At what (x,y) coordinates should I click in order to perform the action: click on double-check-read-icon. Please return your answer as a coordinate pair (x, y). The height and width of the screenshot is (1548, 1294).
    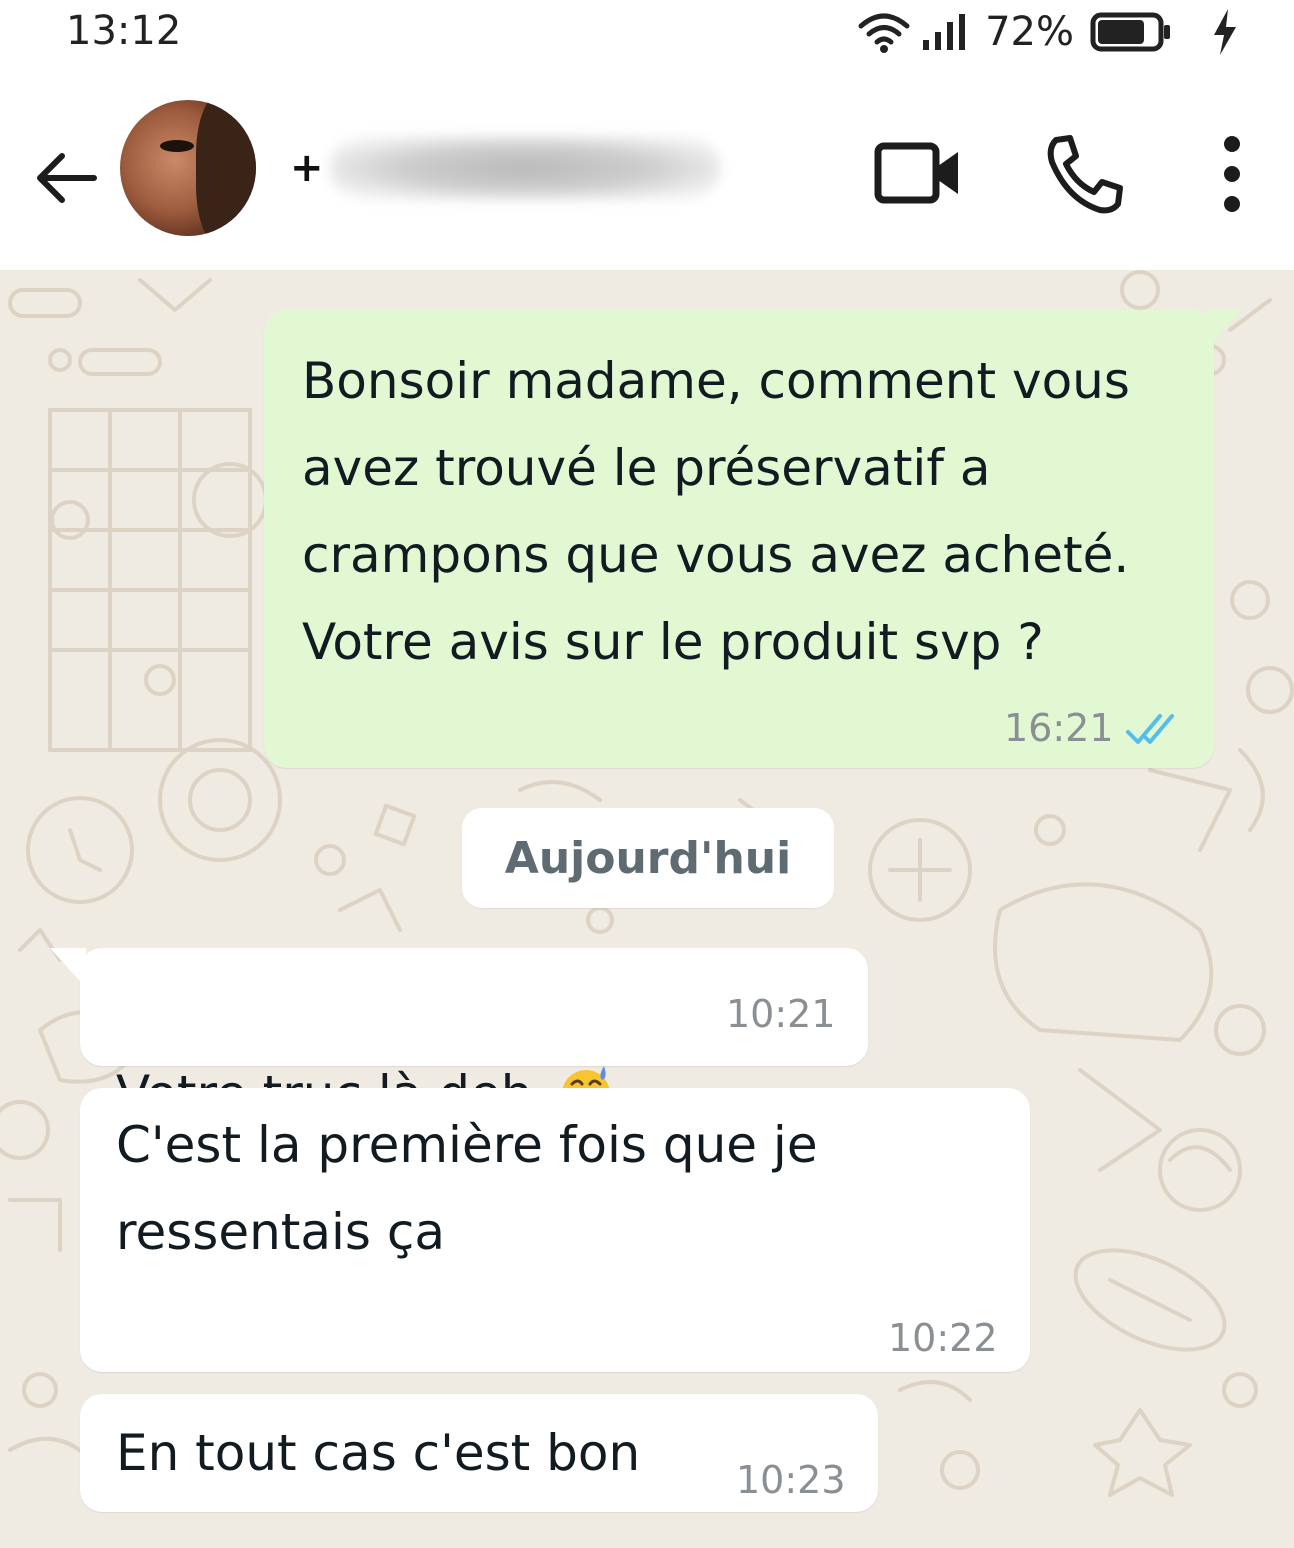
    Looking at the image, I should click on (1150, 729).